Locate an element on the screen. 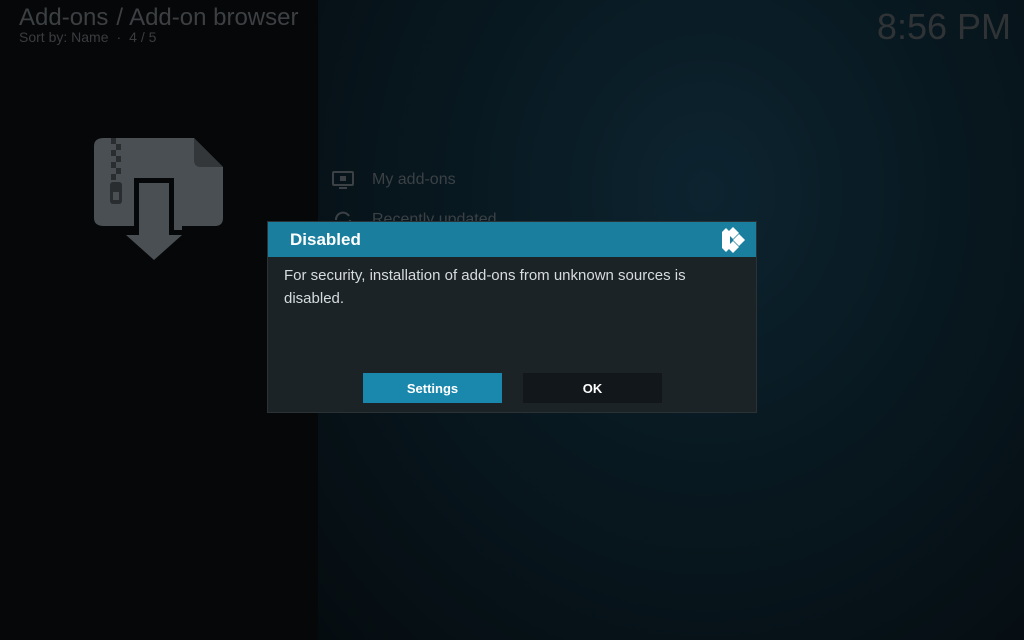 The height and width of the screenshot is (640, 1024). ok-button: OK is located at coordinates (592, 388).